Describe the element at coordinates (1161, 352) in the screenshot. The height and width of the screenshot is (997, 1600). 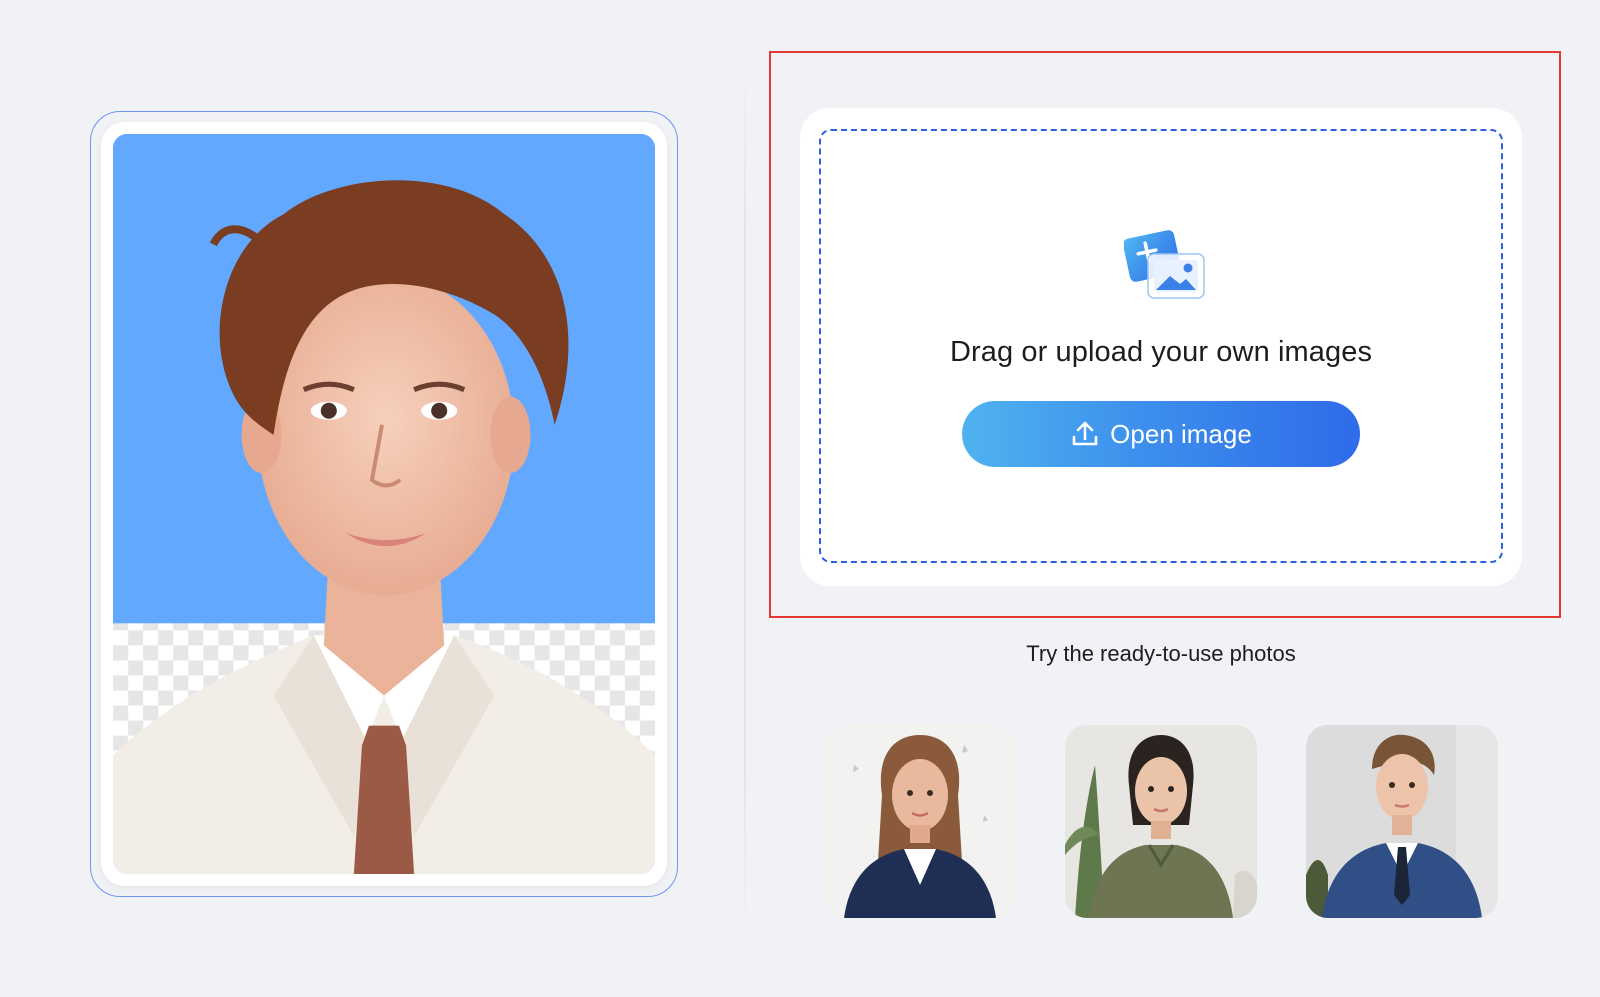
I see `upload-prompt: Drag or upload your own images` at that location.